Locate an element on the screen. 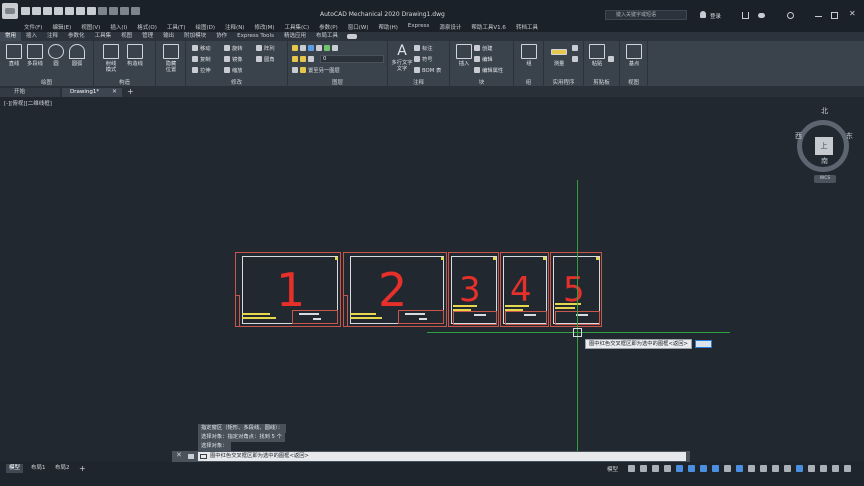  layers-panel-title: 图层 is located at coordinates (337, 82).